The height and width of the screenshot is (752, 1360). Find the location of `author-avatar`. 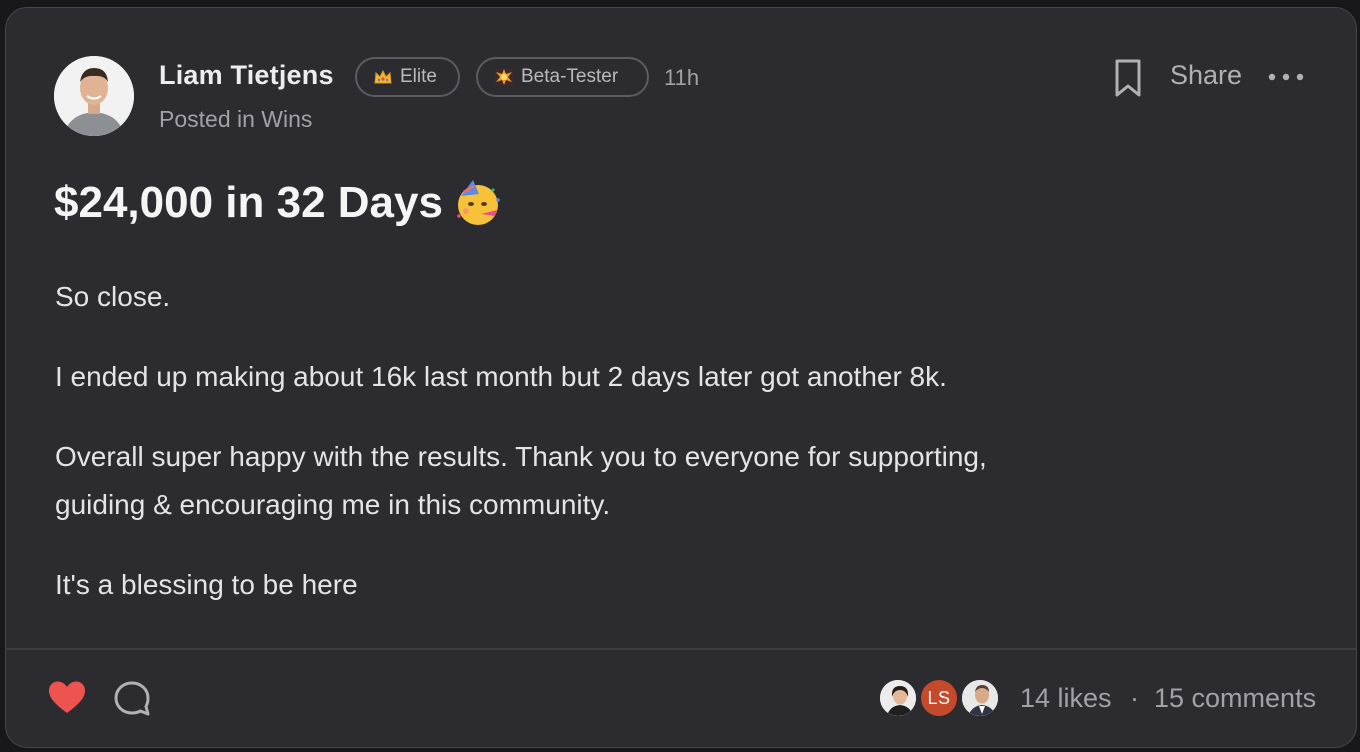

author-avatar is located at coordinates (94, 96).